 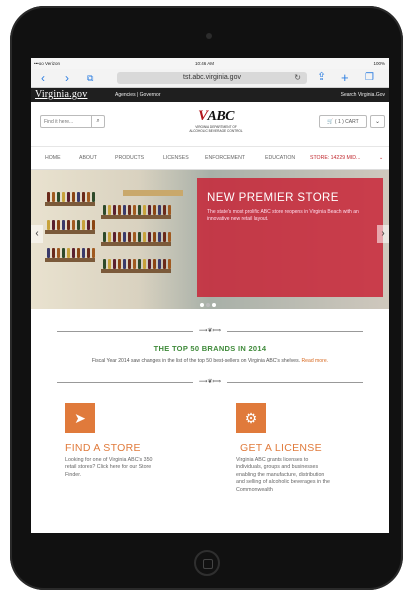 I want to click on nav-item-licenses: LICENSES, so click(x=176, y=158).